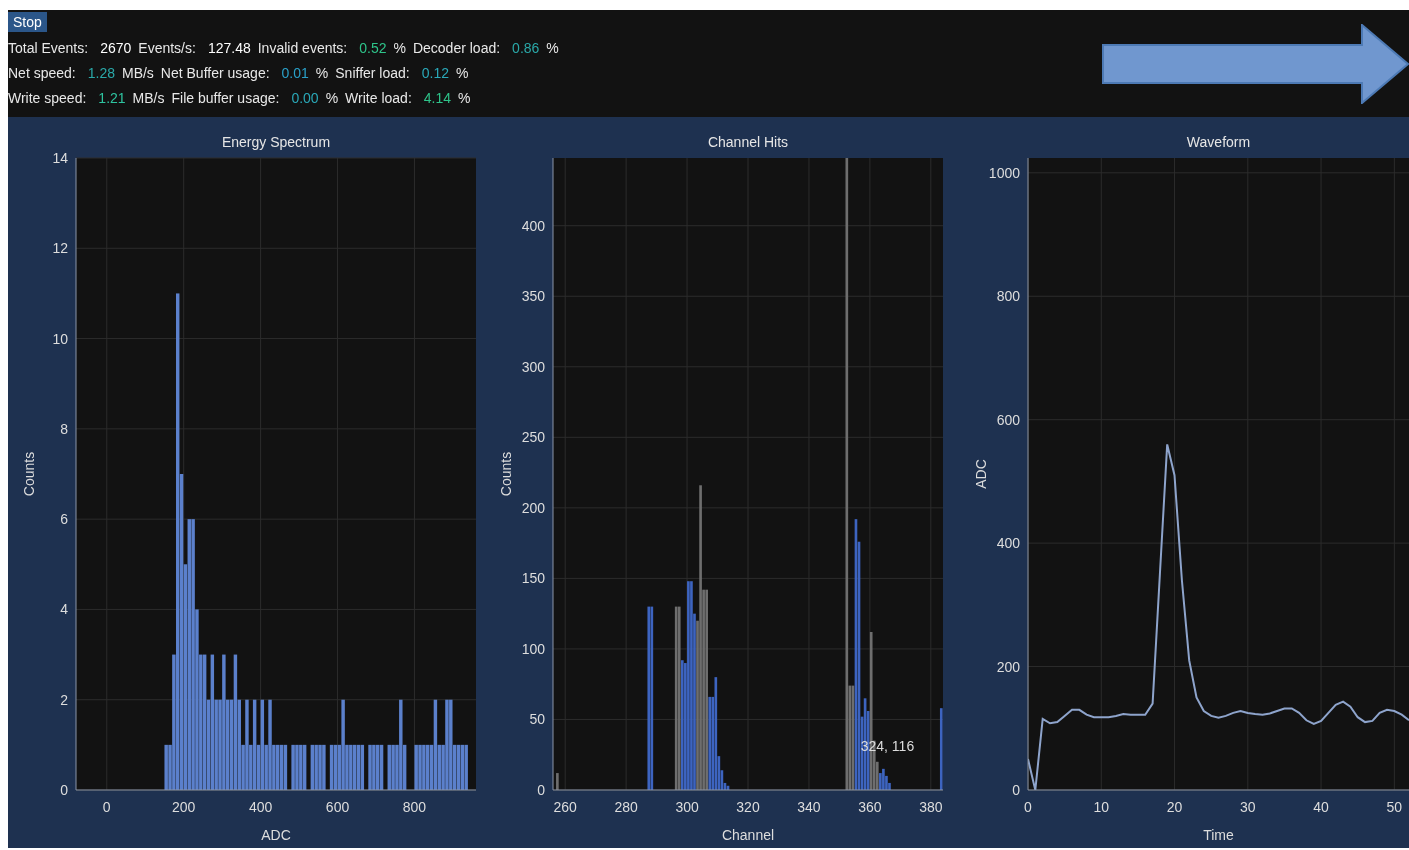  I want to click on stat-label: Sniffer load:, so click(372, 72).